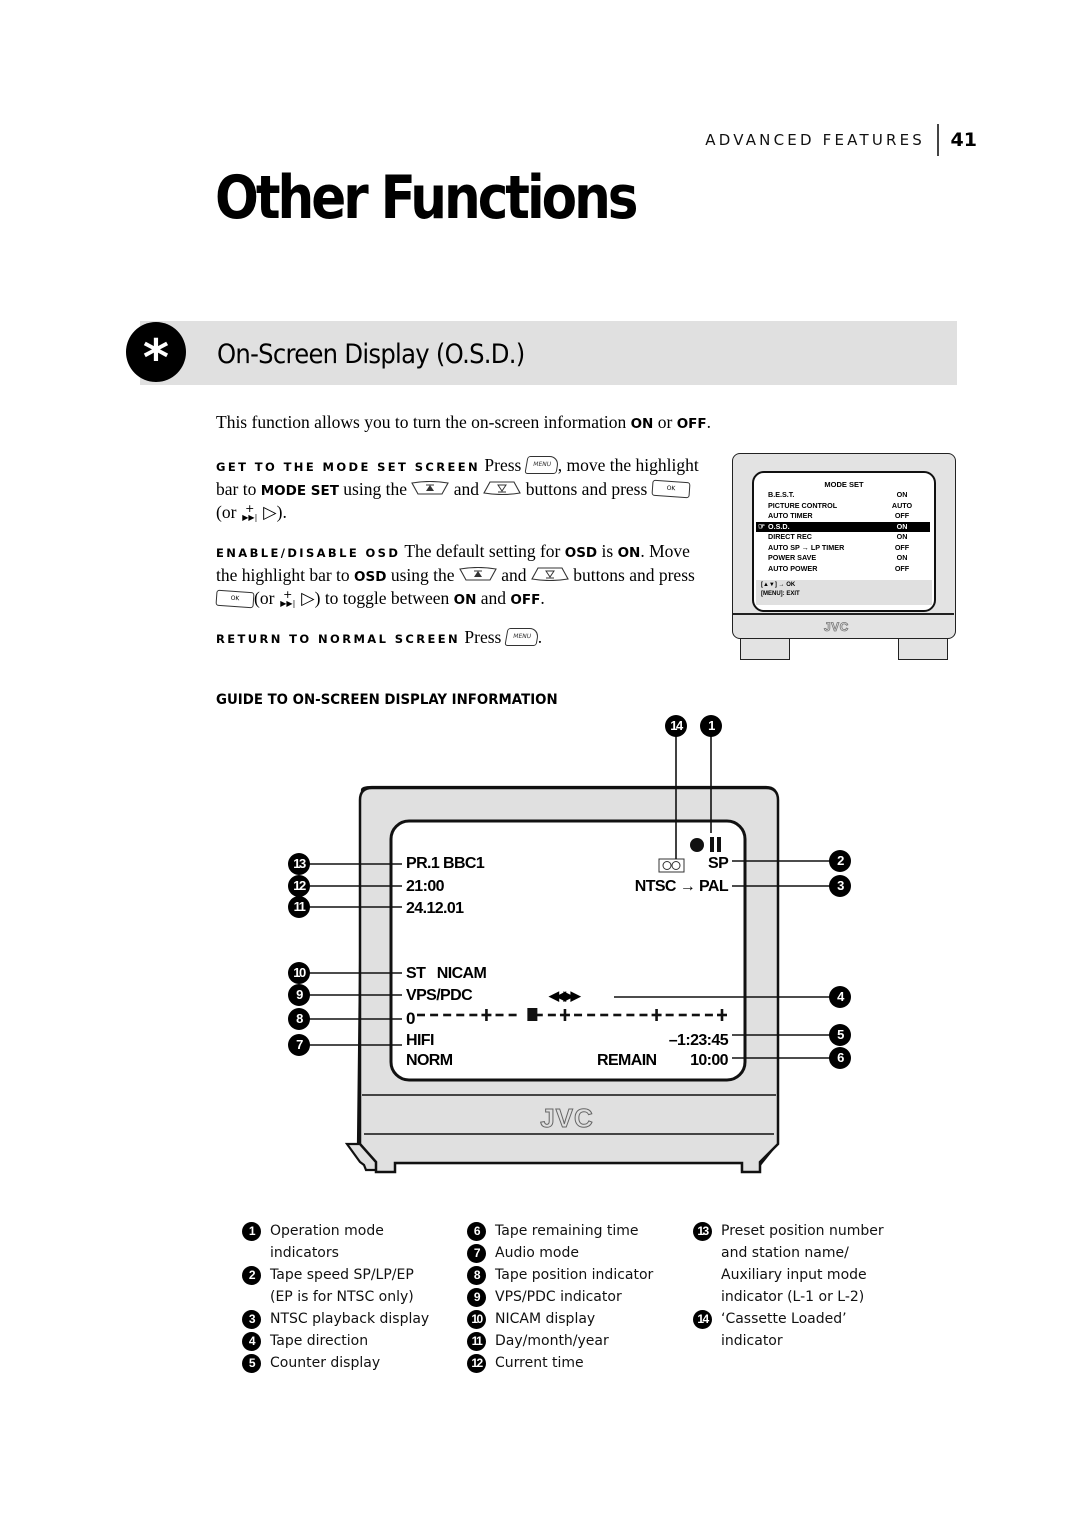 The height and width of the screenshot is (1528, 1080). I want to click on pause-icon-bar1, so click(712, 844).